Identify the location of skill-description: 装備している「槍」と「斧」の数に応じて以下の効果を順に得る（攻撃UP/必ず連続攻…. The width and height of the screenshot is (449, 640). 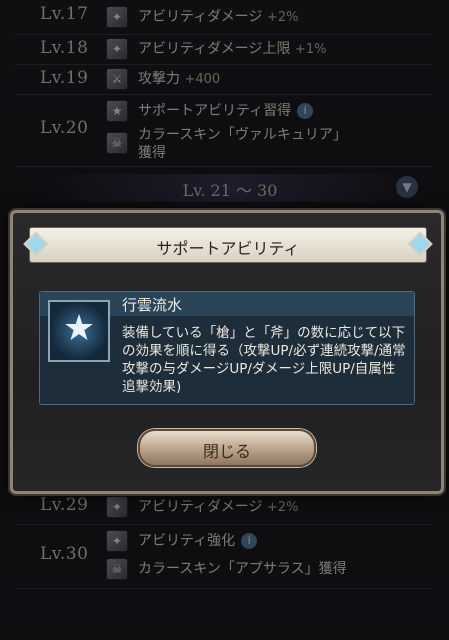
(264, 360).